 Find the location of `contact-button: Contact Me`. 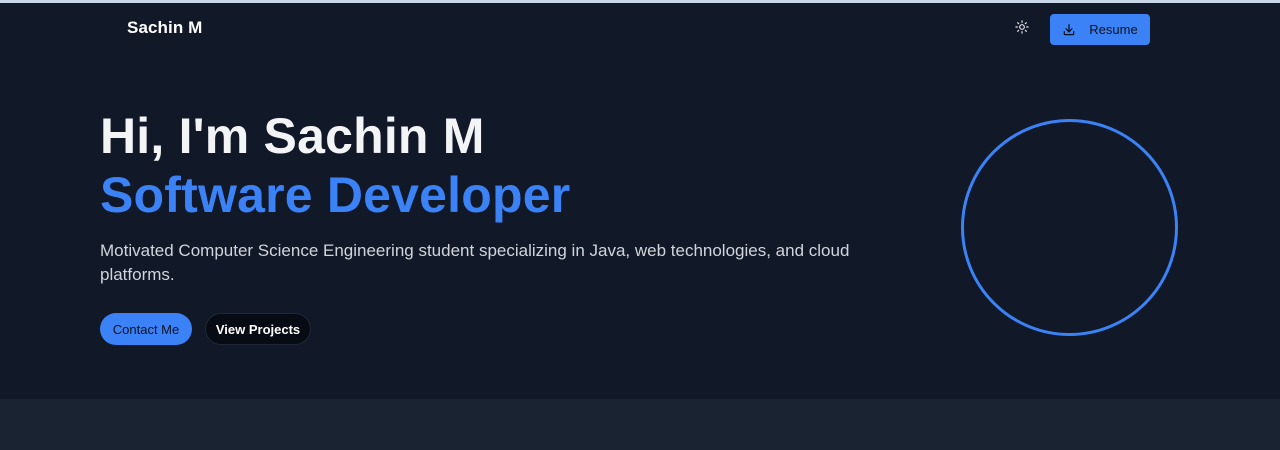

contact-button: Contact Me is located at coordinates (146, 329).